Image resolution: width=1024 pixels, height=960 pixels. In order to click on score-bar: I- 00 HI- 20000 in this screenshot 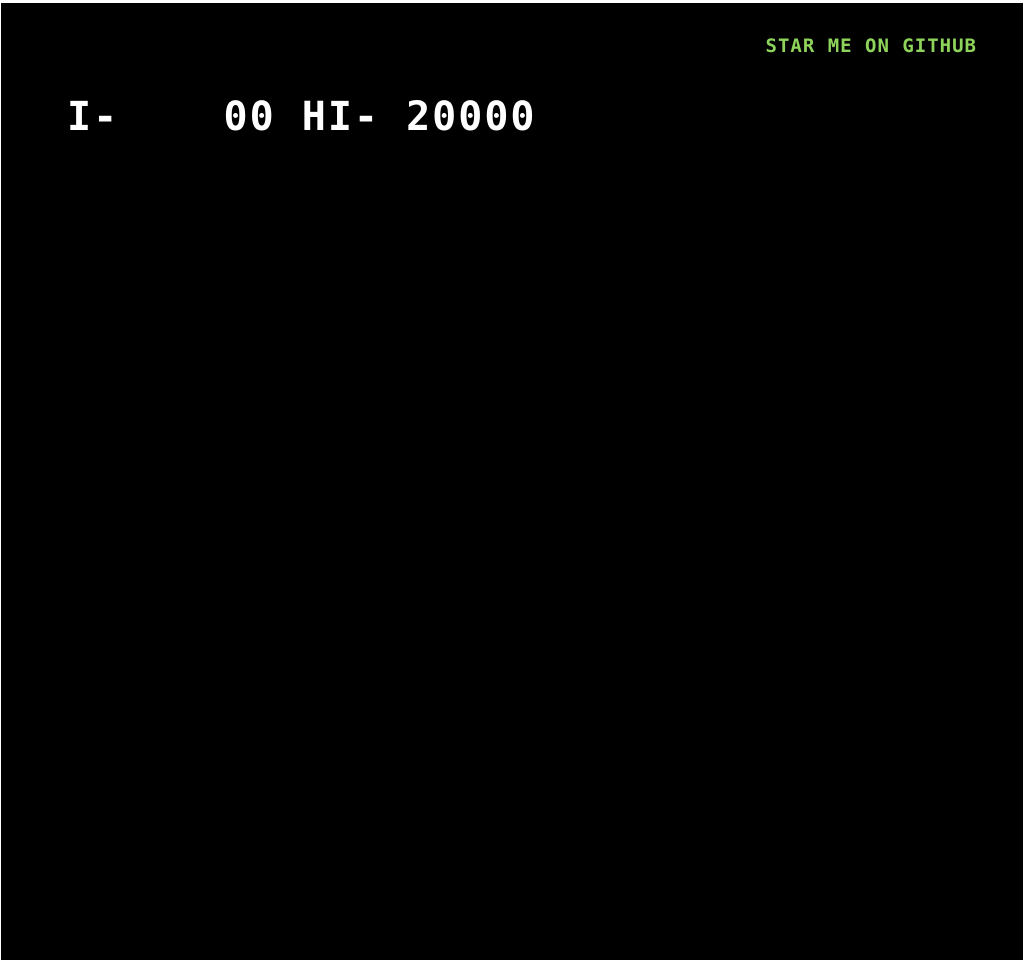, I will do `click(302, 117)`.